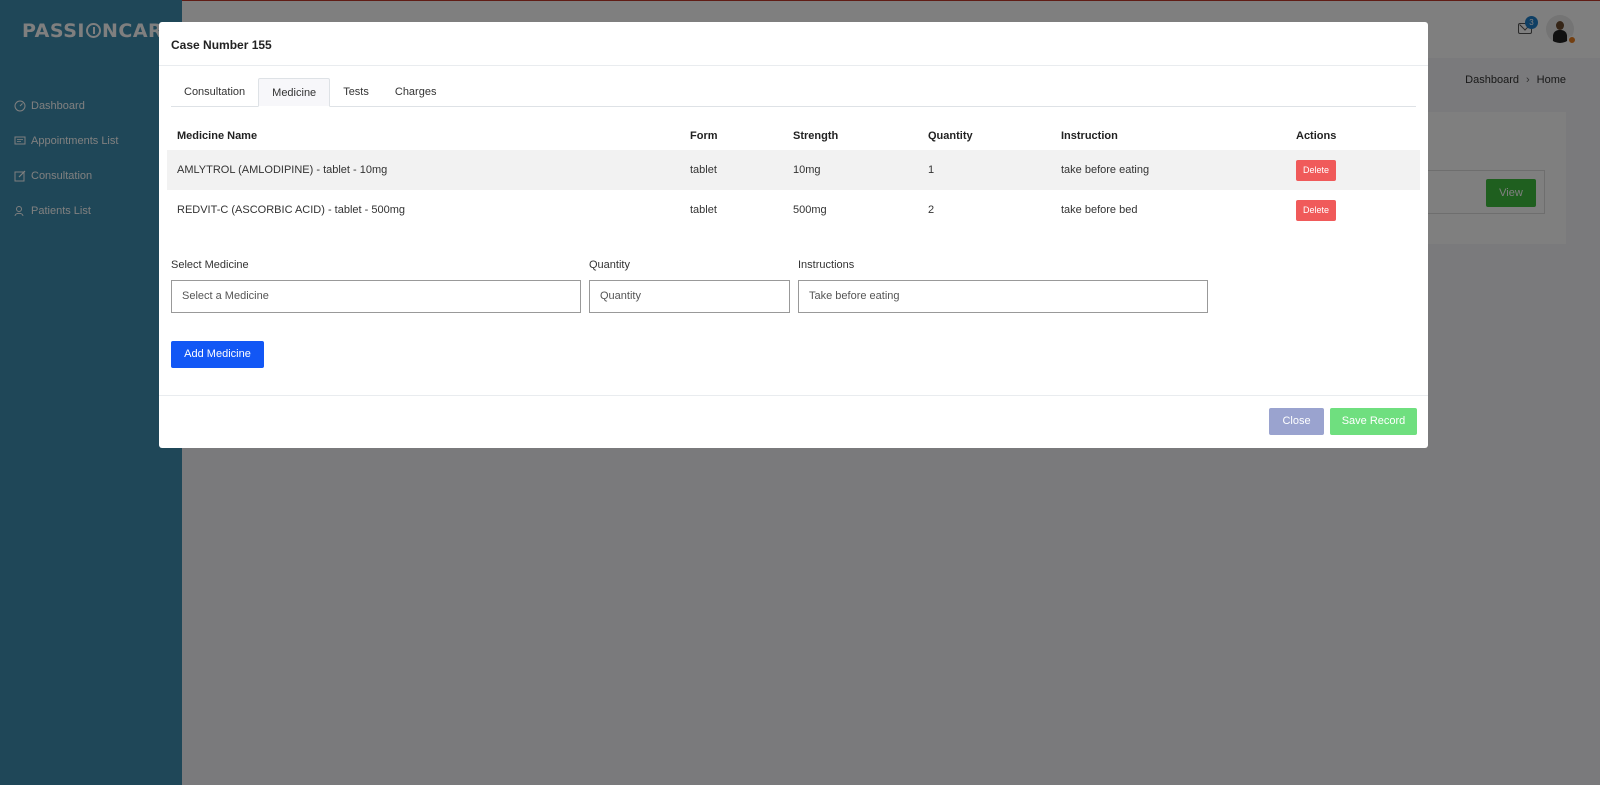 This screenshot has width=1600, height=785. Describe the element at coordinates (214, 92) in the screenshot. I see `tab-consultation: Consultation` at that location.